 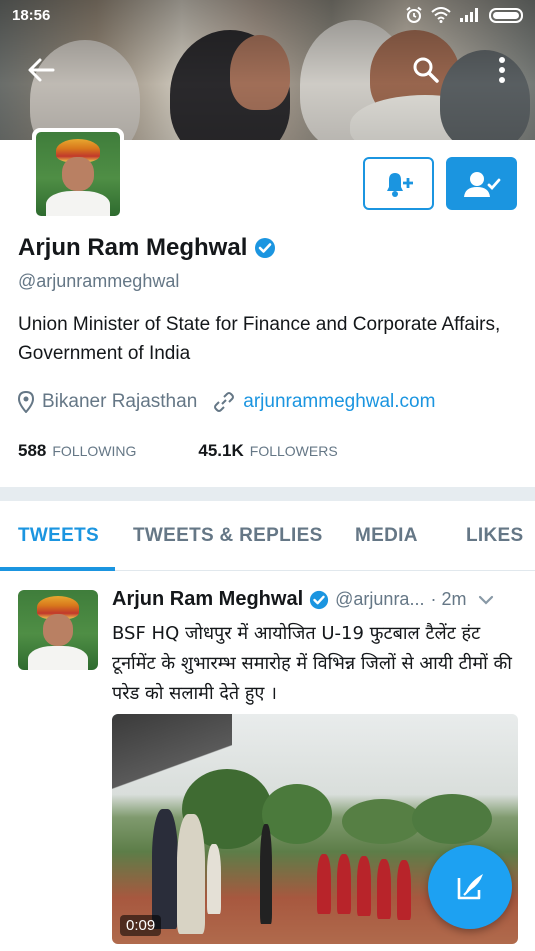 I want to click on followers-count-link: 45.1K FOLLOWERS, so click(x=267, y=451).